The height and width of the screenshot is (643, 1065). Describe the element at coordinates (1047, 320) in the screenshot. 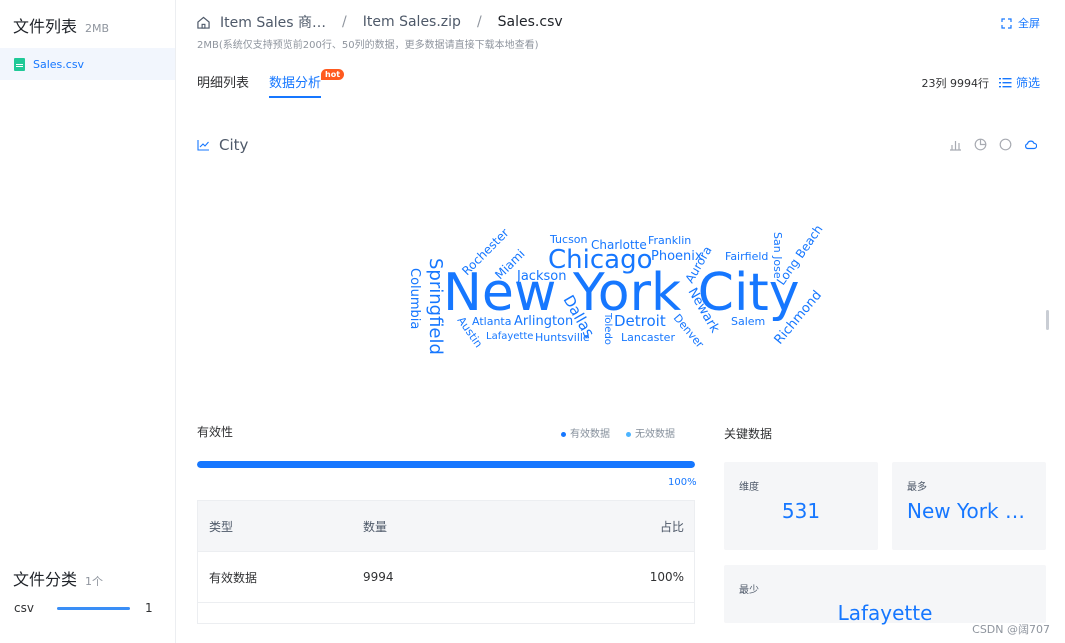

I see `scrollbar-thumb` at that location.